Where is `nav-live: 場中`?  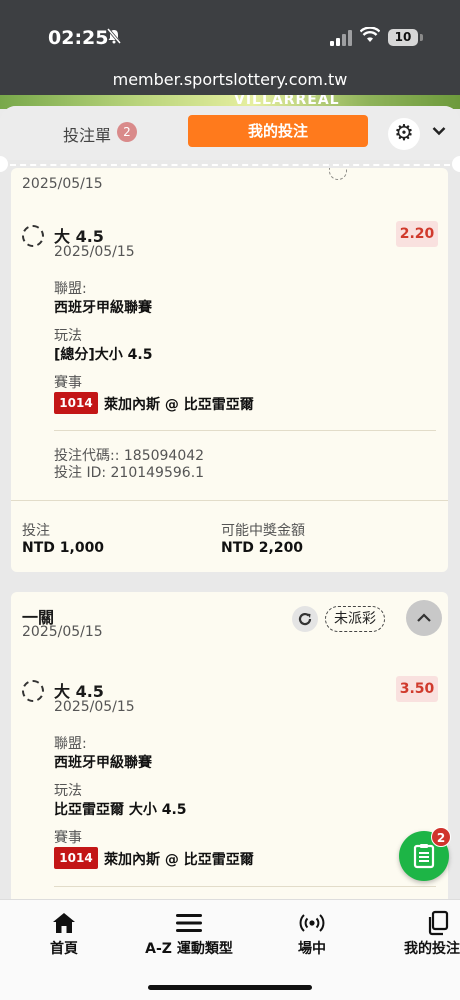
nav-live: 場中 is located at coordinates (312, 933).